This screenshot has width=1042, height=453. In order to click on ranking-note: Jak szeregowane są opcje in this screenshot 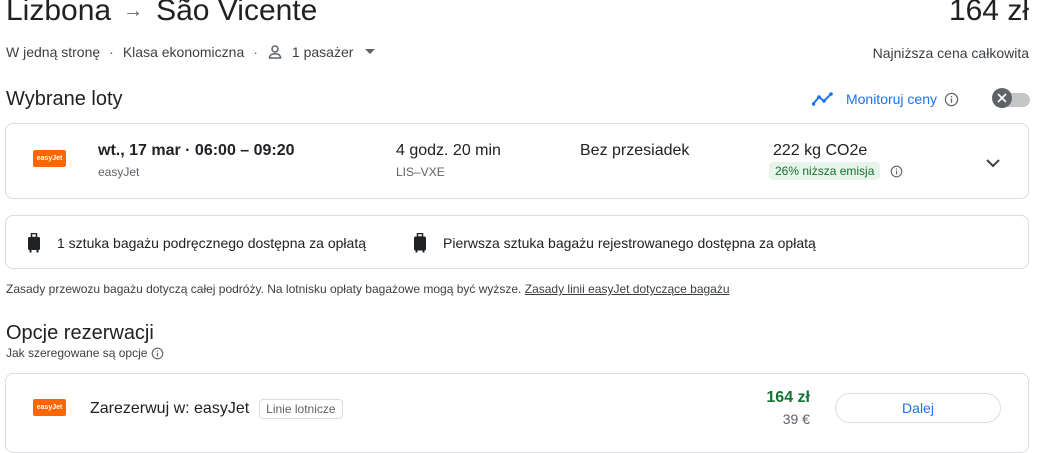, I will do `click(85, 353)`.